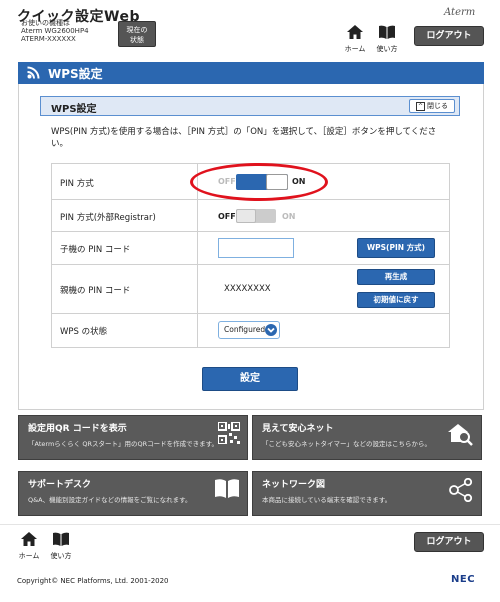 The height and width of the screenshot is (602, 500). What do you see at coordinates (463, 579) in the screenshot?
I see `nec-logo: NEC` at bounding box center [463, 579].